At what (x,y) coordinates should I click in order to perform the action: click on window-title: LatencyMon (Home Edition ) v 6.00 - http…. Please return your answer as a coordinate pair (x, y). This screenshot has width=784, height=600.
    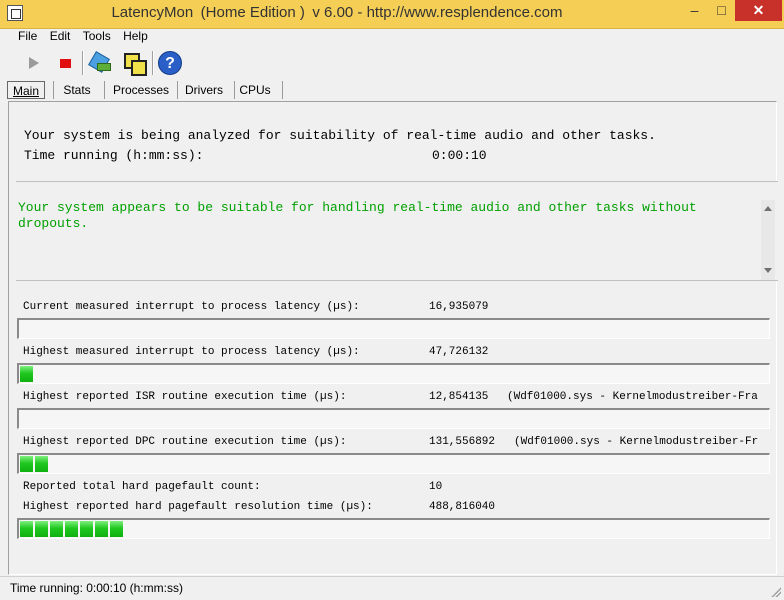
    Looking at the image, I should click on (337, 12).